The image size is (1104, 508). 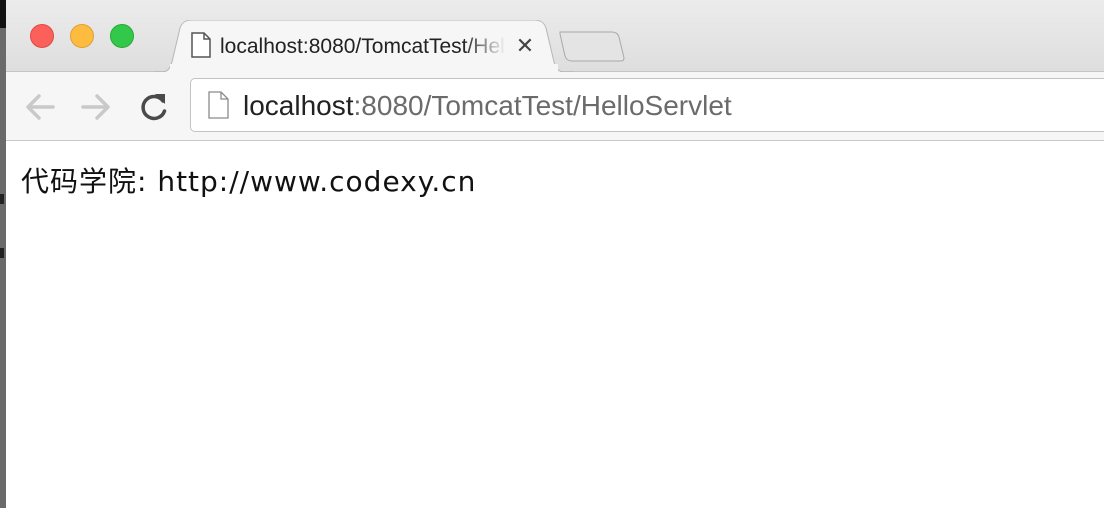 I want to click on address-url: localhost:8080/TomcatTest/HelloServlet, so click(x=487, y=106).